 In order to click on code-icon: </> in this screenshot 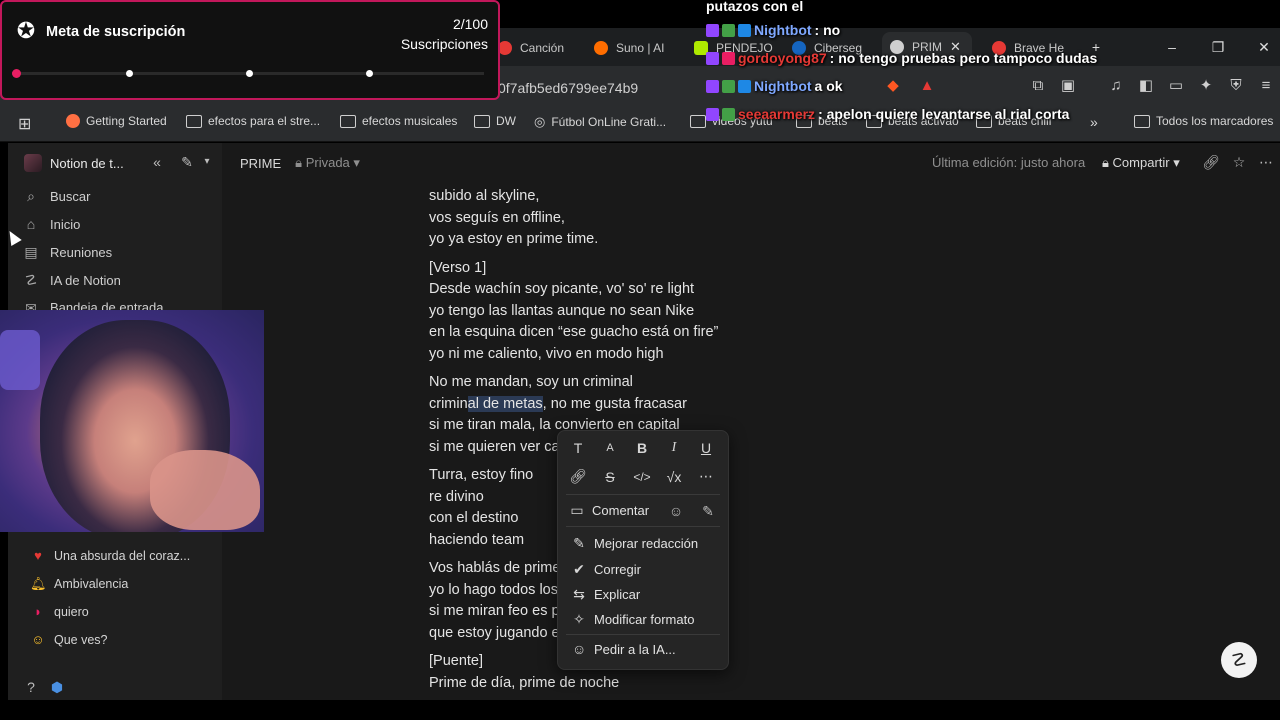, I will do `click(642, 477)`.